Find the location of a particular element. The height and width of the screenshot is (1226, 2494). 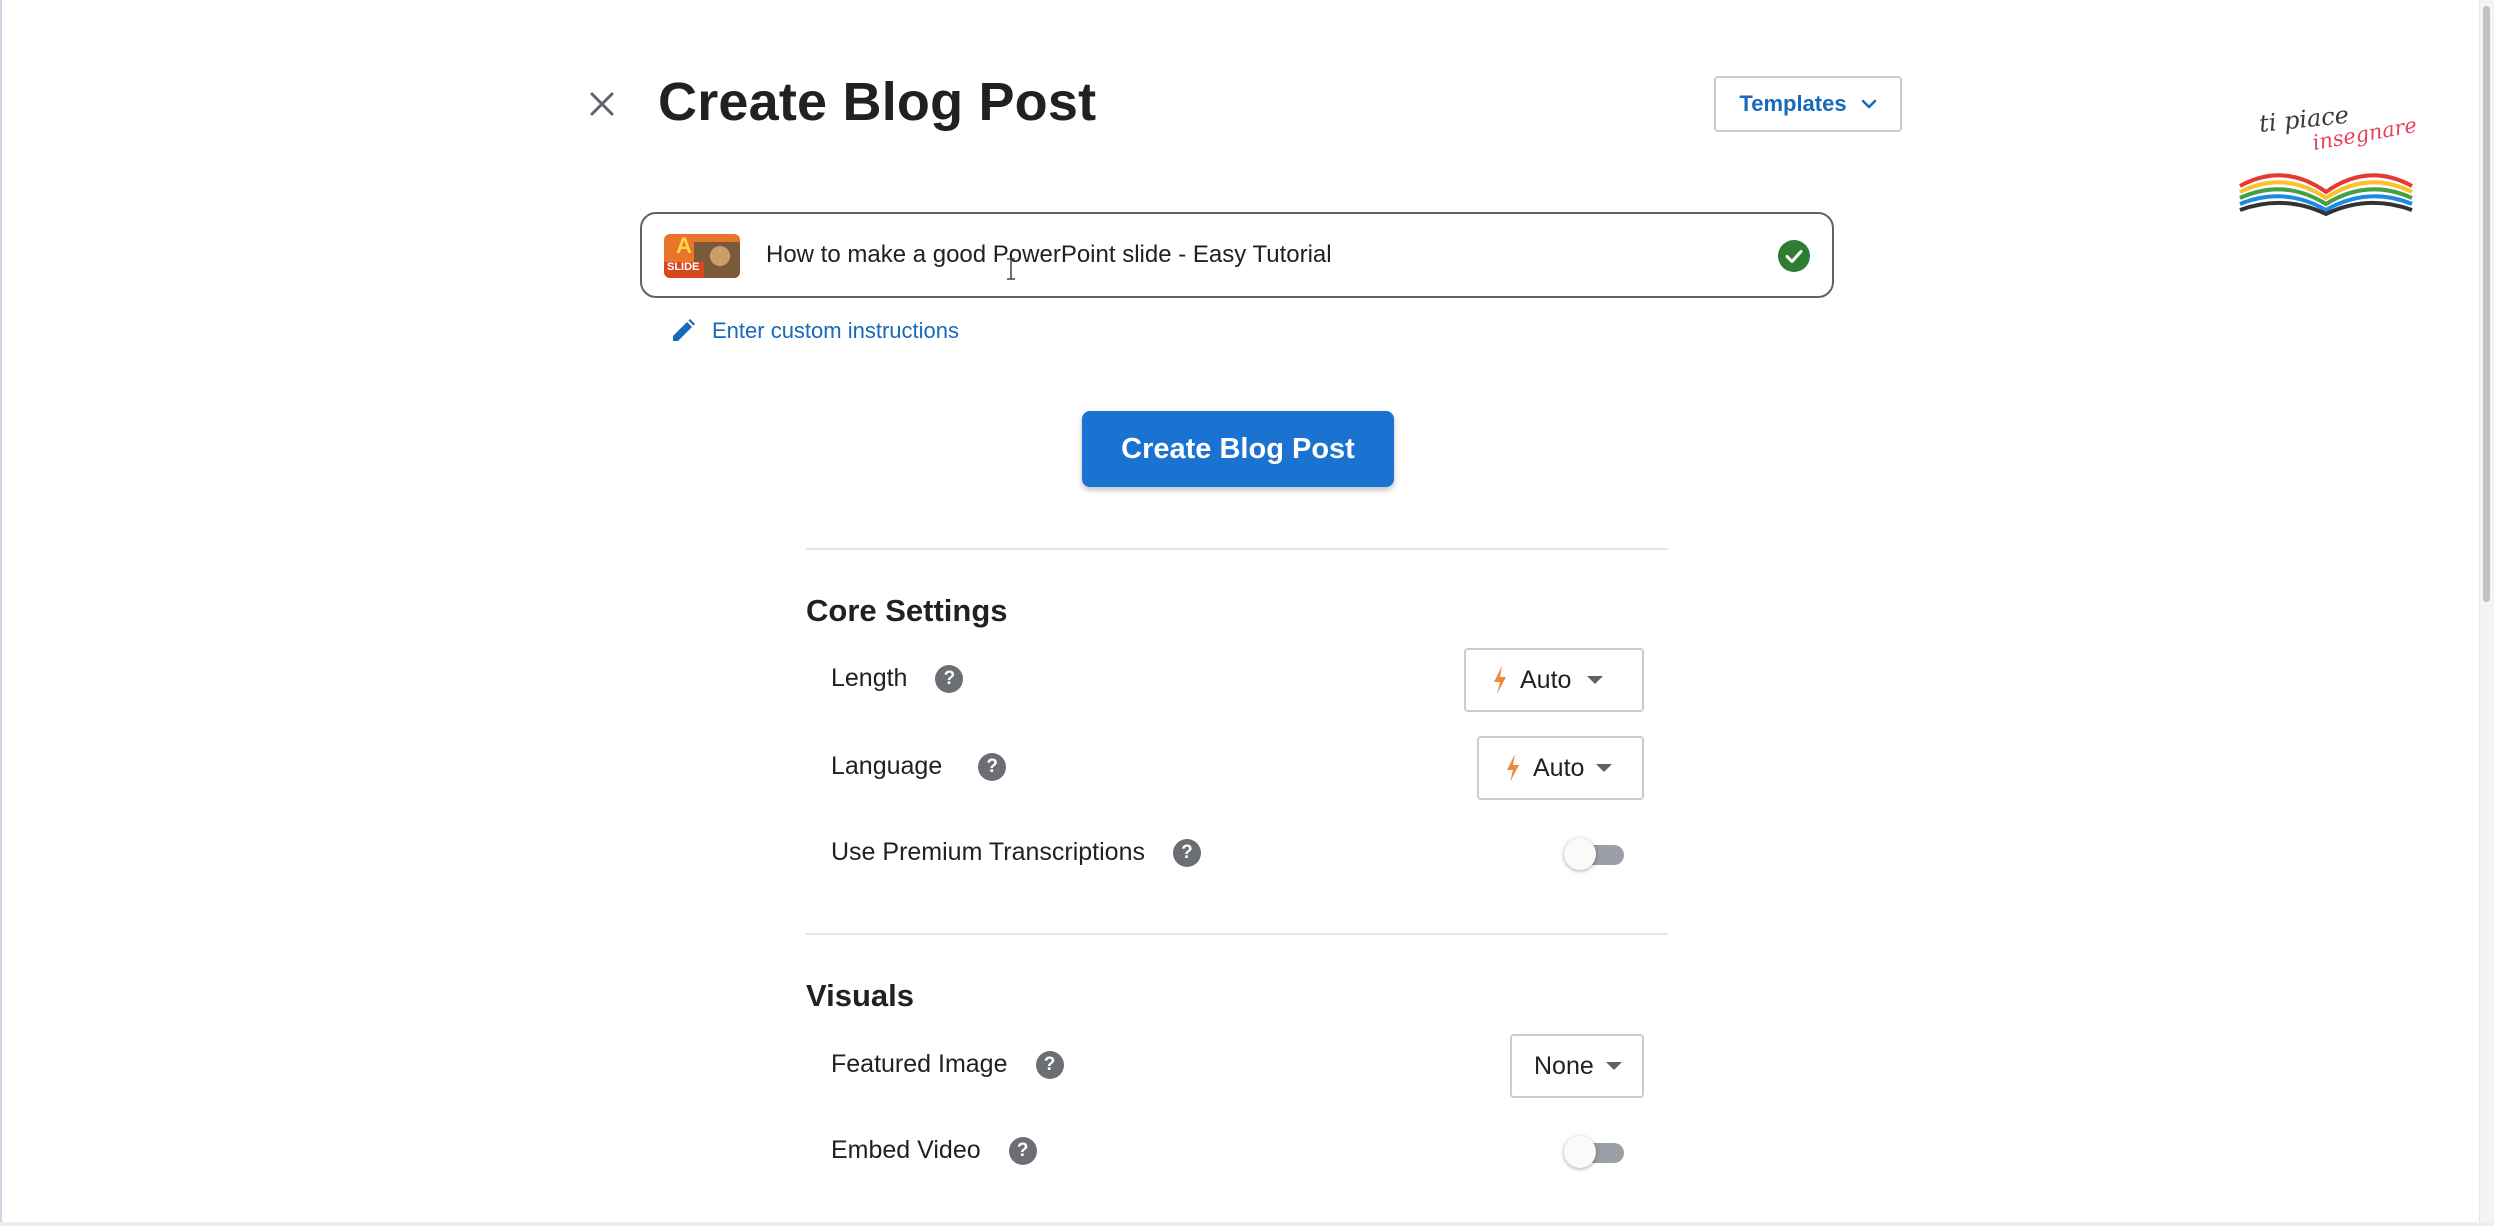

close-icon is located at coordinates (602, 104).